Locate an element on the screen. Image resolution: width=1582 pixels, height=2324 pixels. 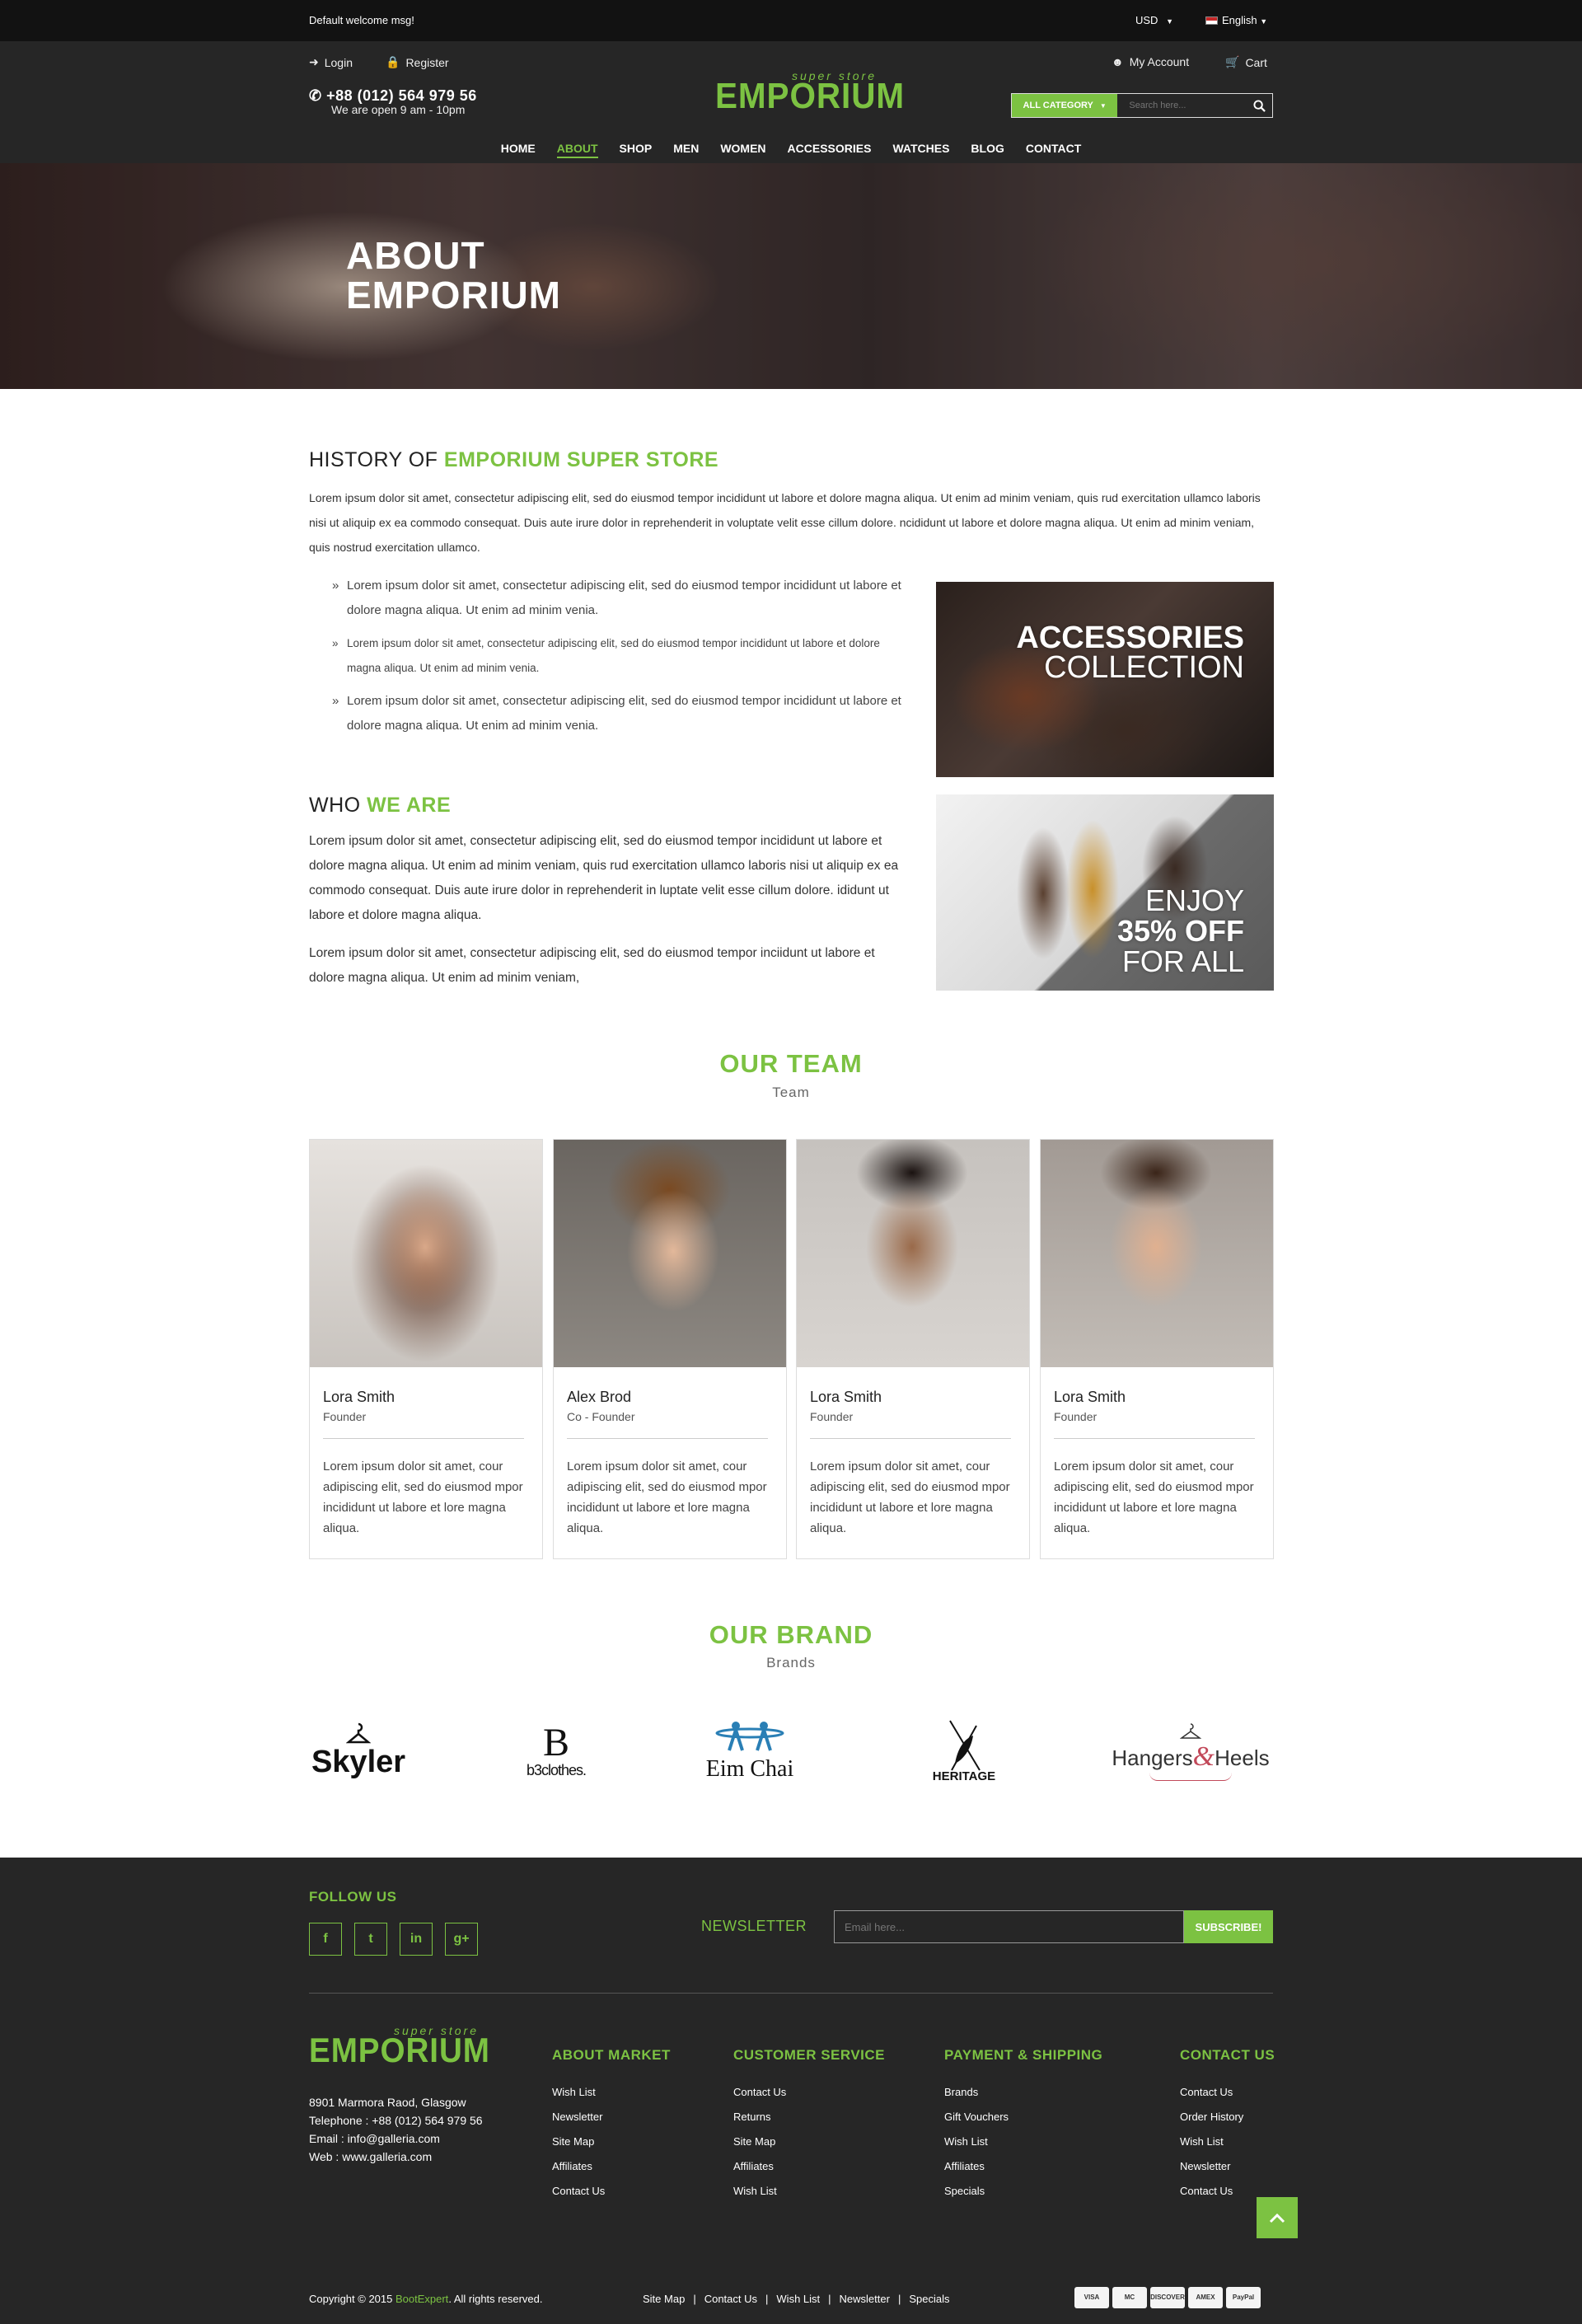
brand-logo-heritage: HERITAGE is located at coordinates (964, 1751).